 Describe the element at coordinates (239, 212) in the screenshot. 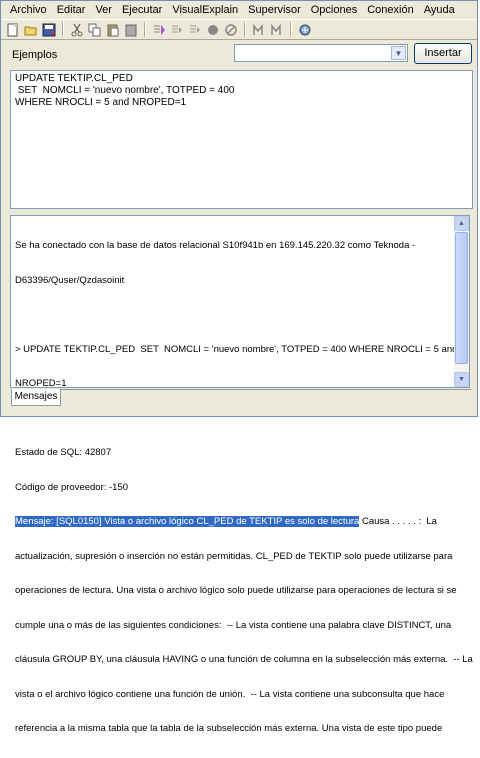

I see `splitter` at that location.